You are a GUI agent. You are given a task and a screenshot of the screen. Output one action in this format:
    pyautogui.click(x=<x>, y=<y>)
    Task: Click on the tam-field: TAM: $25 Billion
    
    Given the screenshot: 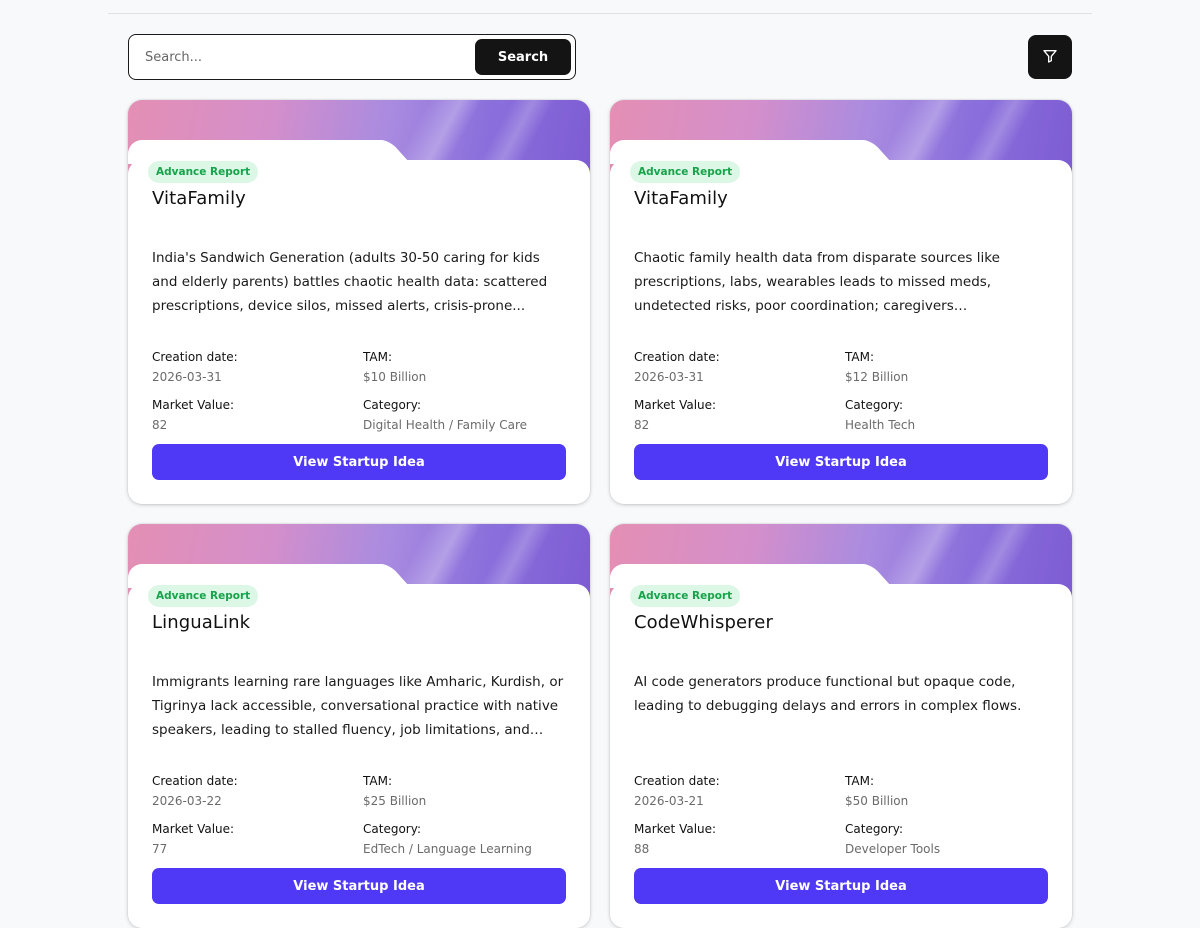 What is the action you would take?
    pyautogui.click(x=394, y=791)
    